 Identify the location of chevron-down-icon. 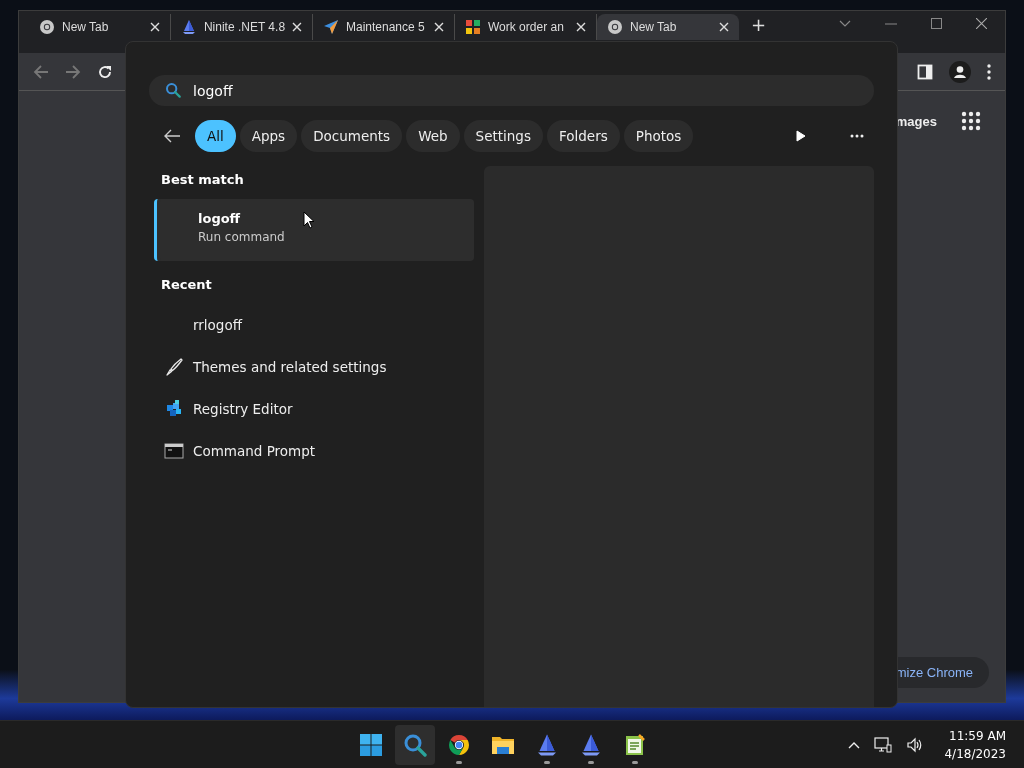
(845, 23).